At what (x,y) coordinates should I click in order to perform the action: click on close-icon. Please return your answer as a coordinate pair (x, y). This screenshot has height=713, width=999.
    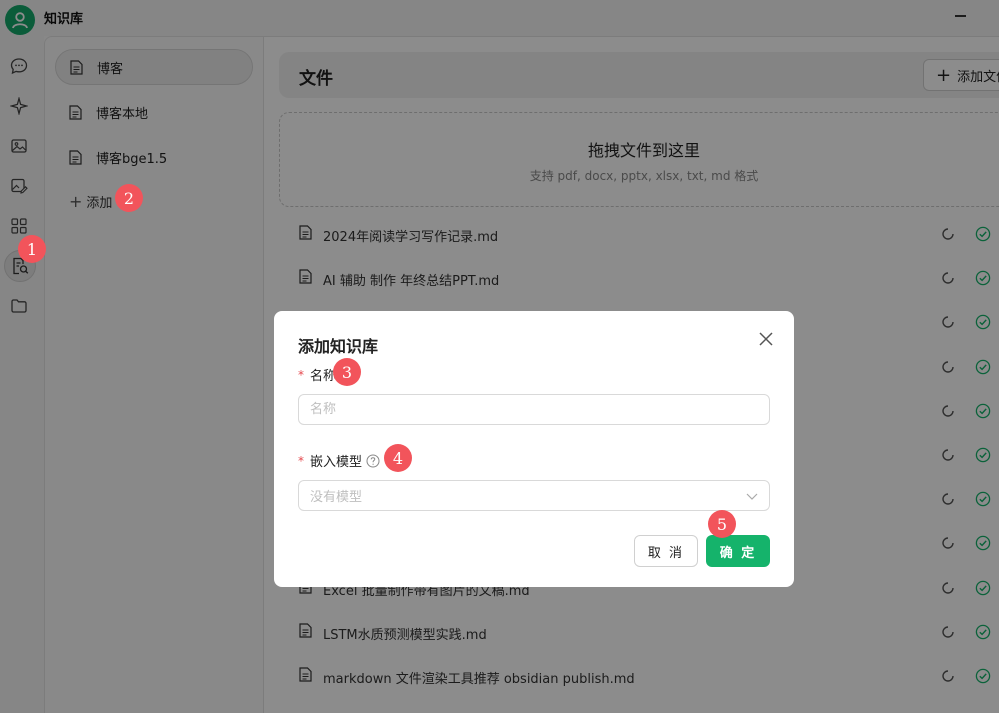
    Looking at the image, I should click on (766, 339).